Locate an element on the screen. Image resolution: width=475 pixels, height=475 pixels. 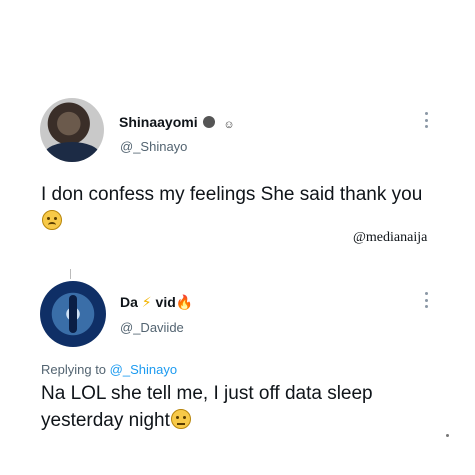
avatar-figure is located at coordinates (73, 314).